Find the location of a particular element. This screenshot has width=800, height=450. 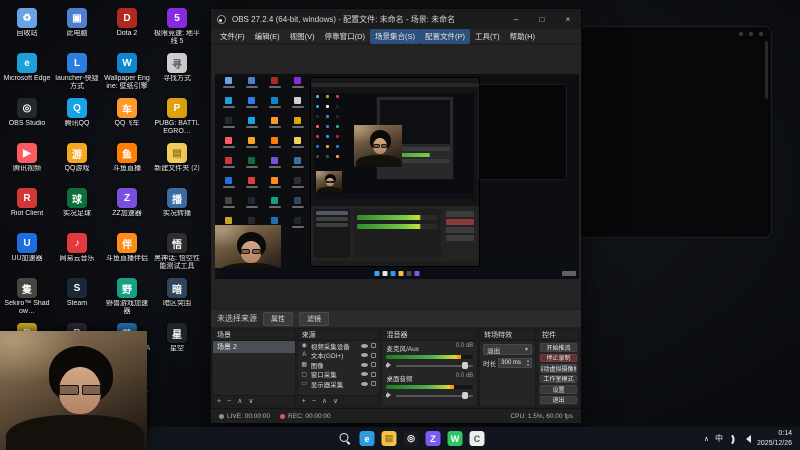

background-window is located at coordinates (675, 132).